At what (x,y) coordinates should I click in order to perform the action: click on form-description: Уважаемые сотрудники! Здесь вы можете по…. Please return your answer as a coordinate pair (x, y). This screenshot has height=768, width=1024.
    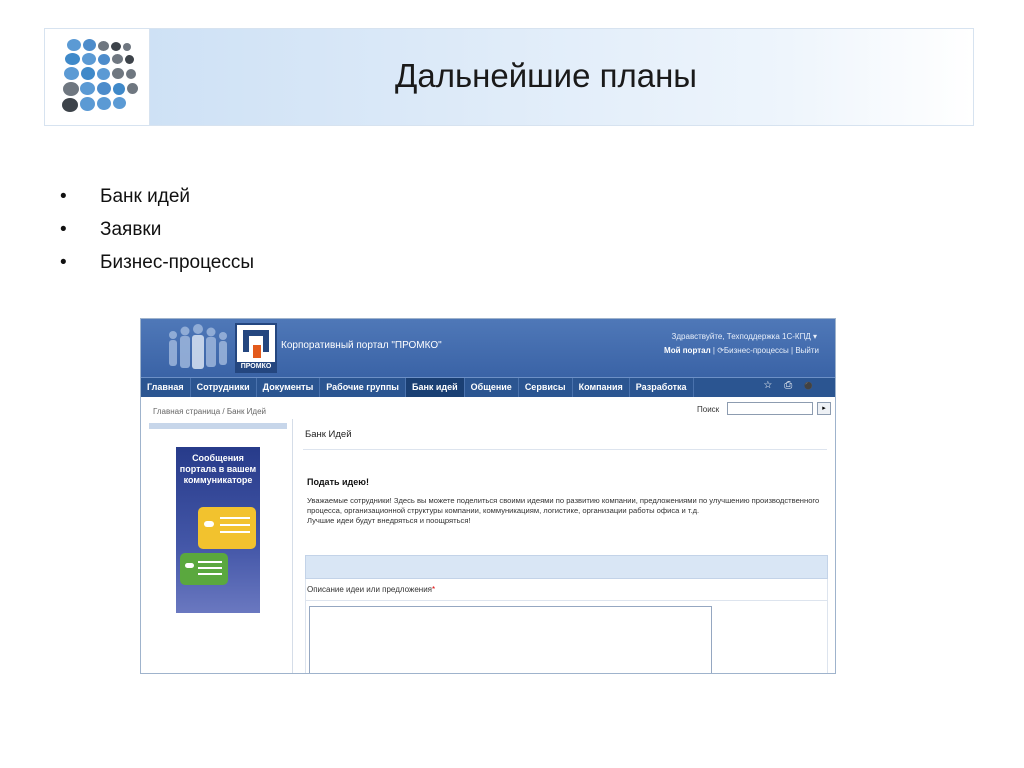
    Looking at the image, I should click on (567, 511).